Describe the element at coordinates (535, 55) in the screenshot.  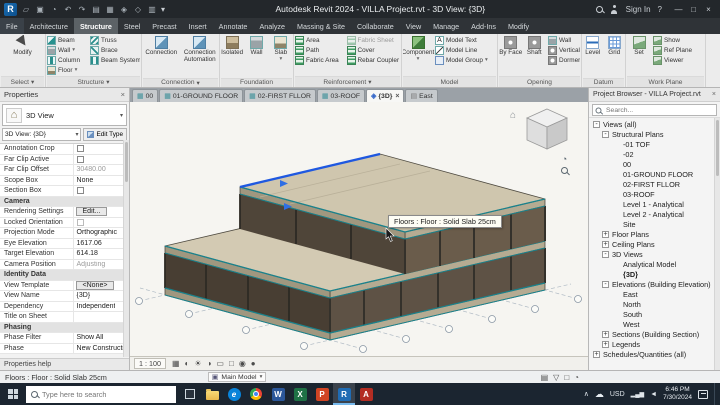
I see `ribbon-button: Shaft` at that location.